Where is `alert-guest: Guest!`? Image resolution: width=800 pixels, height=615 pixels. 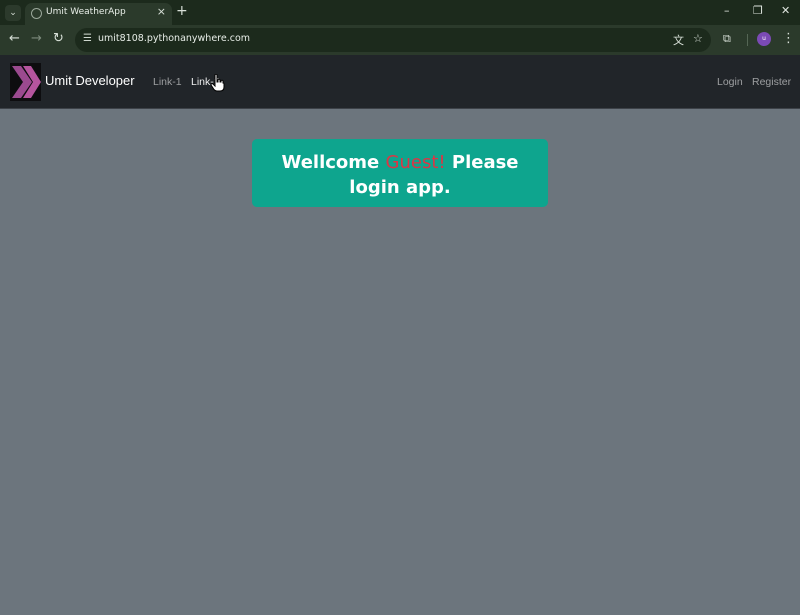 alert-guest: Guest! is located at coordinates (415, 162).